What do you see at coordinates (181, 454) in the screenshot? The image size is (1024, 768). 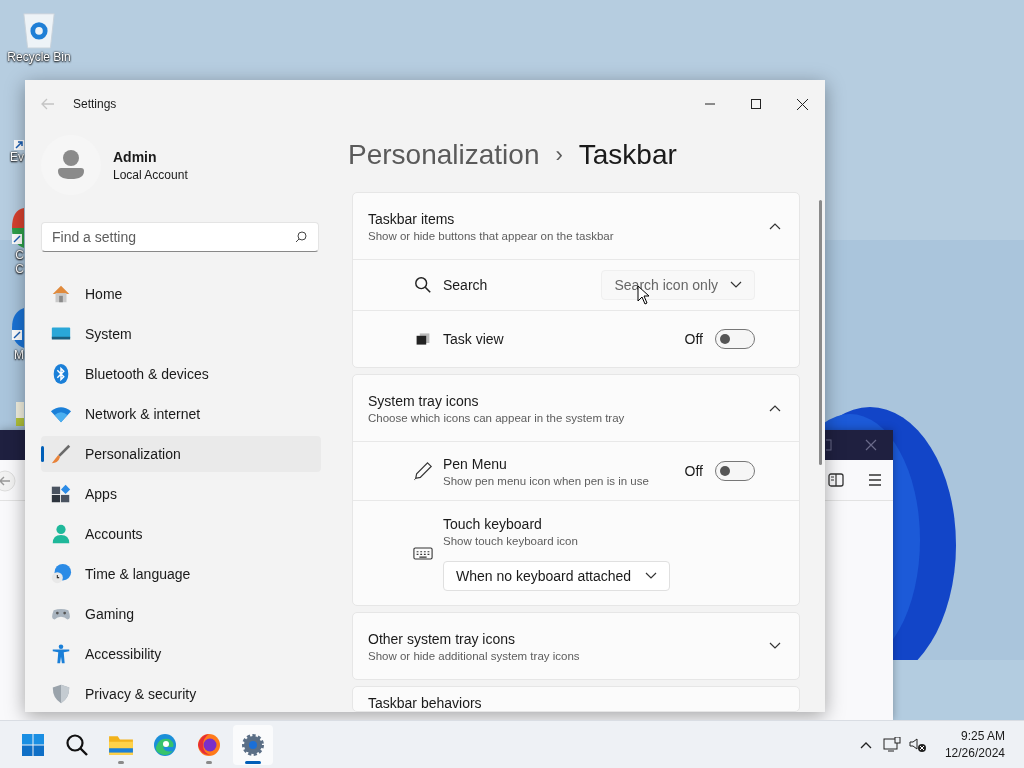 I see `nav-item: Personalization` at bounding box center [181, 454].